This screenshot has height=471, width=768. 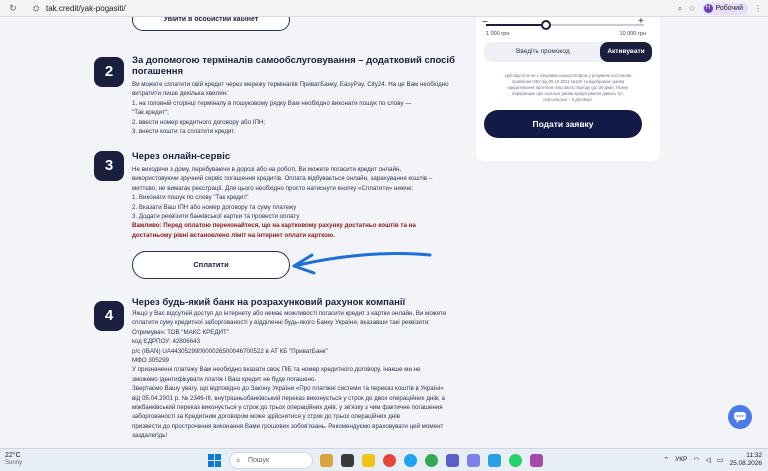 I want to click on activate-promo-button: Активувати, so click(x=626, y=52).